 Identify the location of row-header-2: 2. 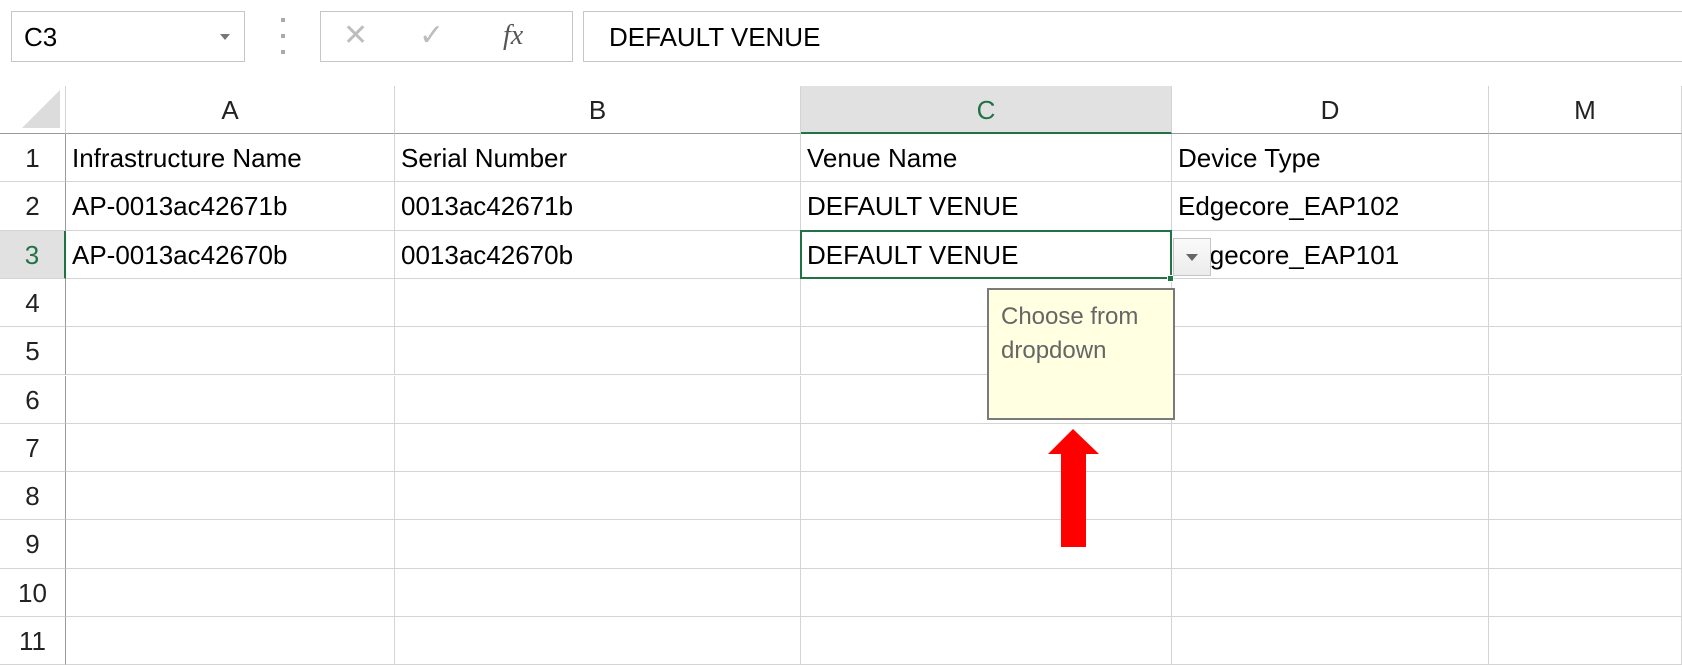
(33, 206).